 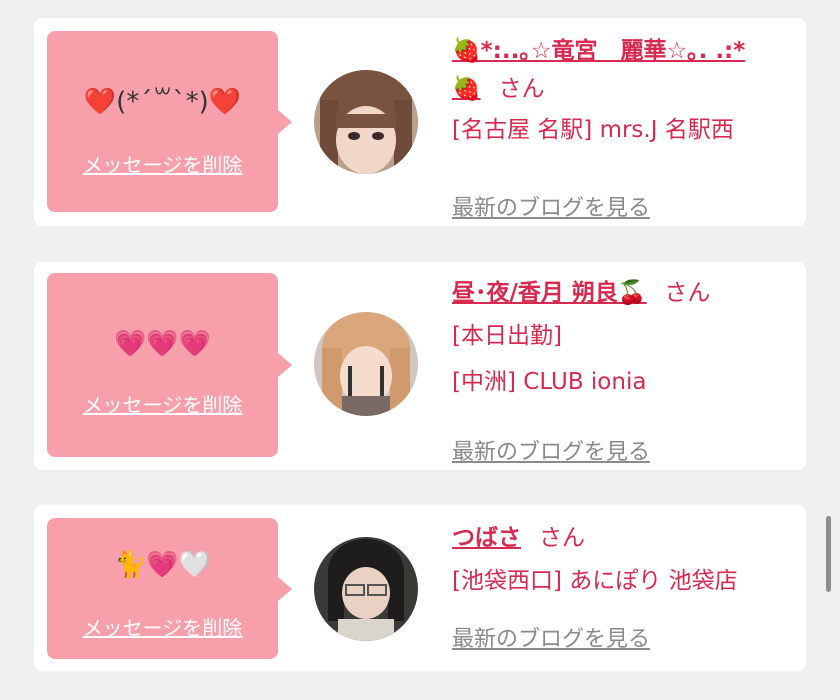 I want to click on message-text: 💗💗💗, so click(x=162, y=344).